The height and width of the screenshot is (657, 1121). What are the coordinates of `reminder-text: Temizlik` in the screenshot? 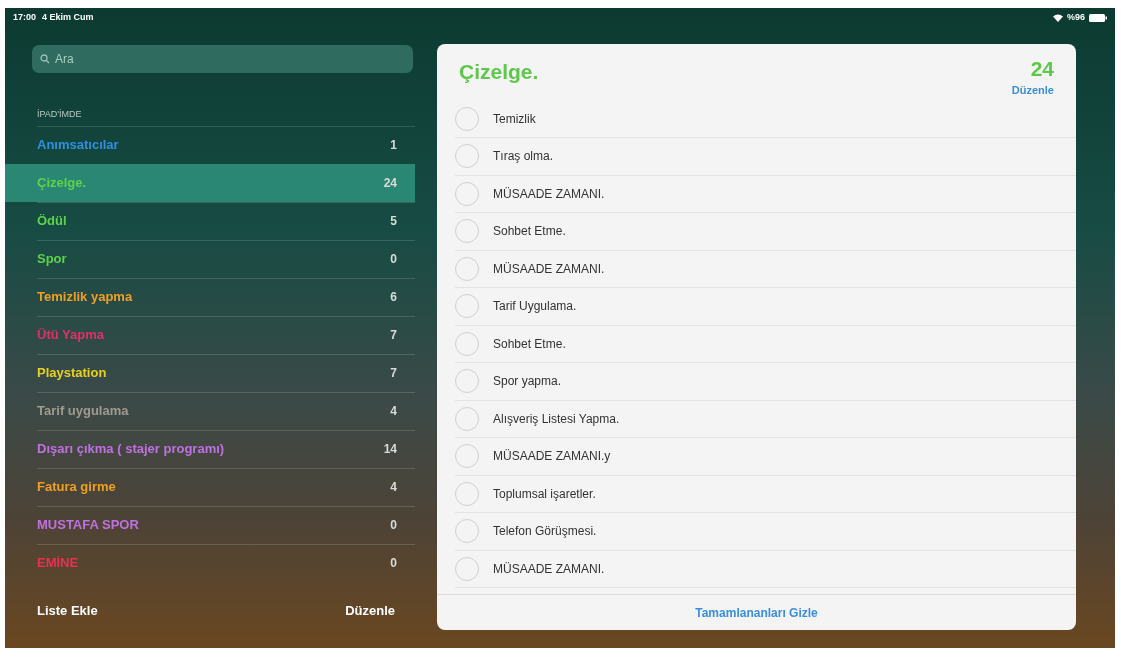 It's located at (514, 119).